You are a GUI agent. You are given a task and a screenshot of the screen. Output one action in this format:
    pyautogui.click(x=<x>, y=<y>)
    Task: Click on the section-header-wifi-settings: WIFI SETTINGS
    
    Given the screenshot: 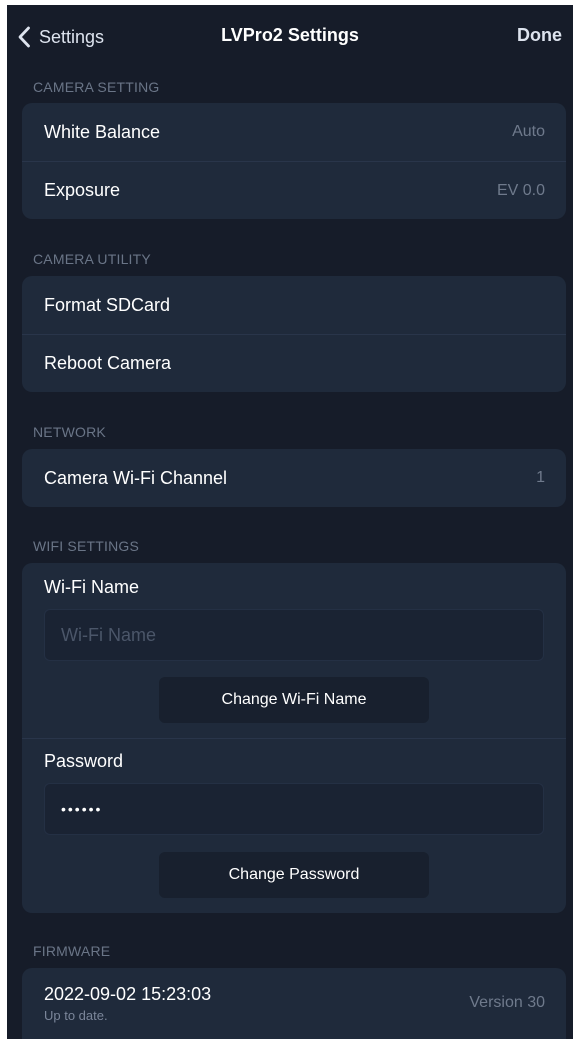 What is the action you would take?
    pyautogui.click(x=86, y=546)
    